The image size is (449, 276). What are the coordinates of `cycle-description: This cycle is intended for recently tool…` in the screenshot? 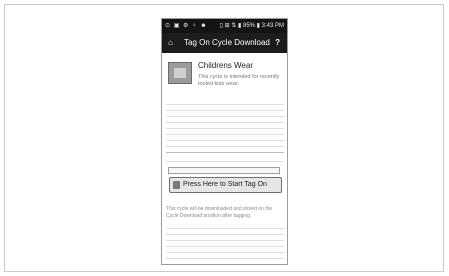 It's located at (239, 80).